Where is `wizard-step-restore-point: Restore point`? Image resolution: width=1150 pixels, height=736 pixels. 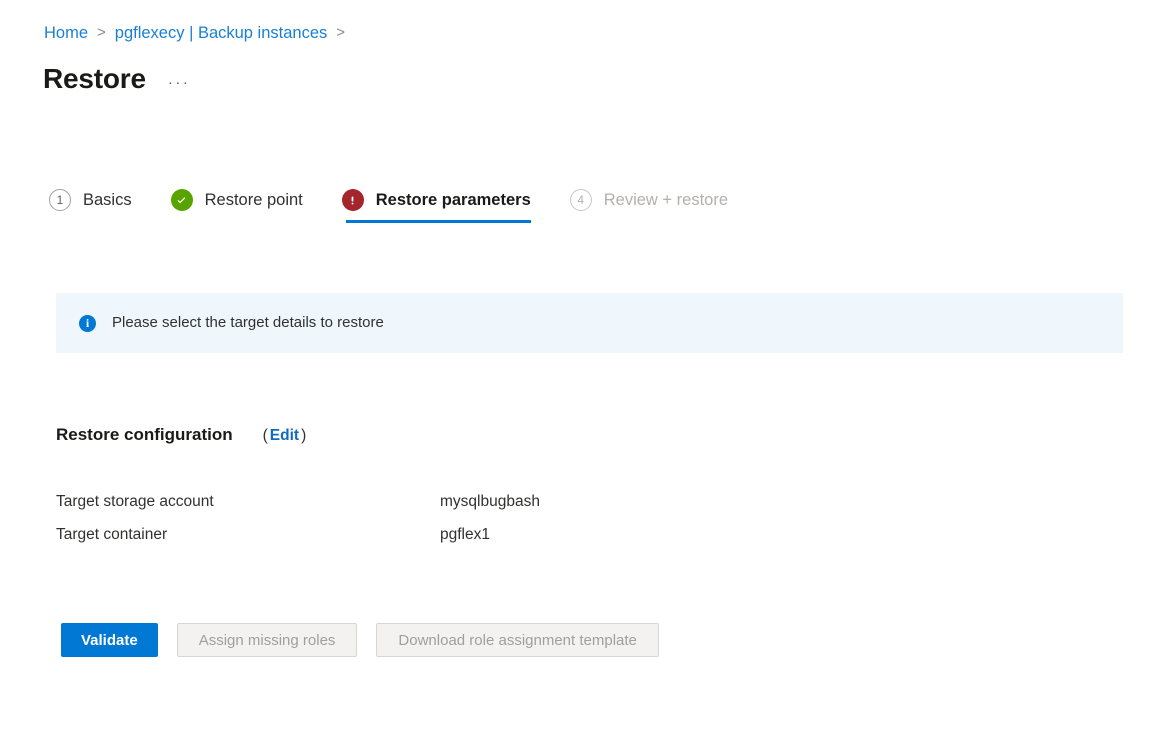
wizard-step-restore-point: Restore point is located at coordinates (236, 205).